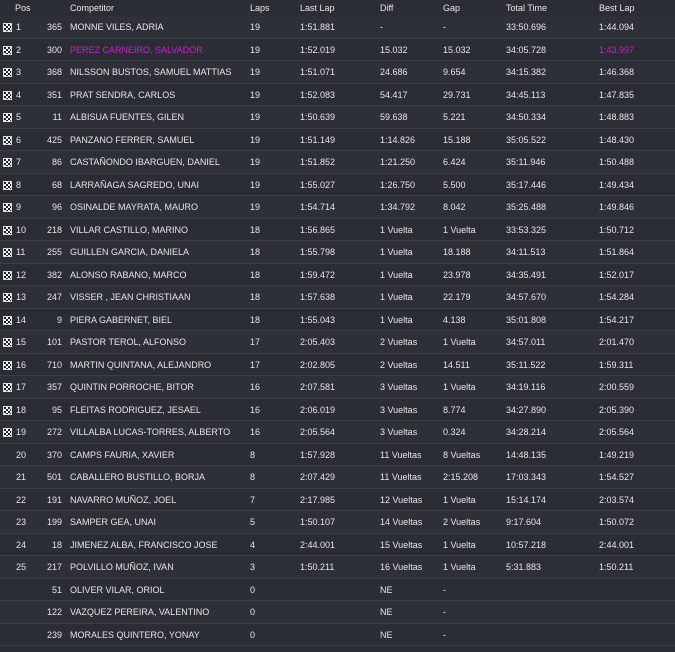 The width and height of the screenshot is (675, 652). Describe the element at coordinates (457, 139) in the screenshot. I see `gap-cell: 15.188` at that location.